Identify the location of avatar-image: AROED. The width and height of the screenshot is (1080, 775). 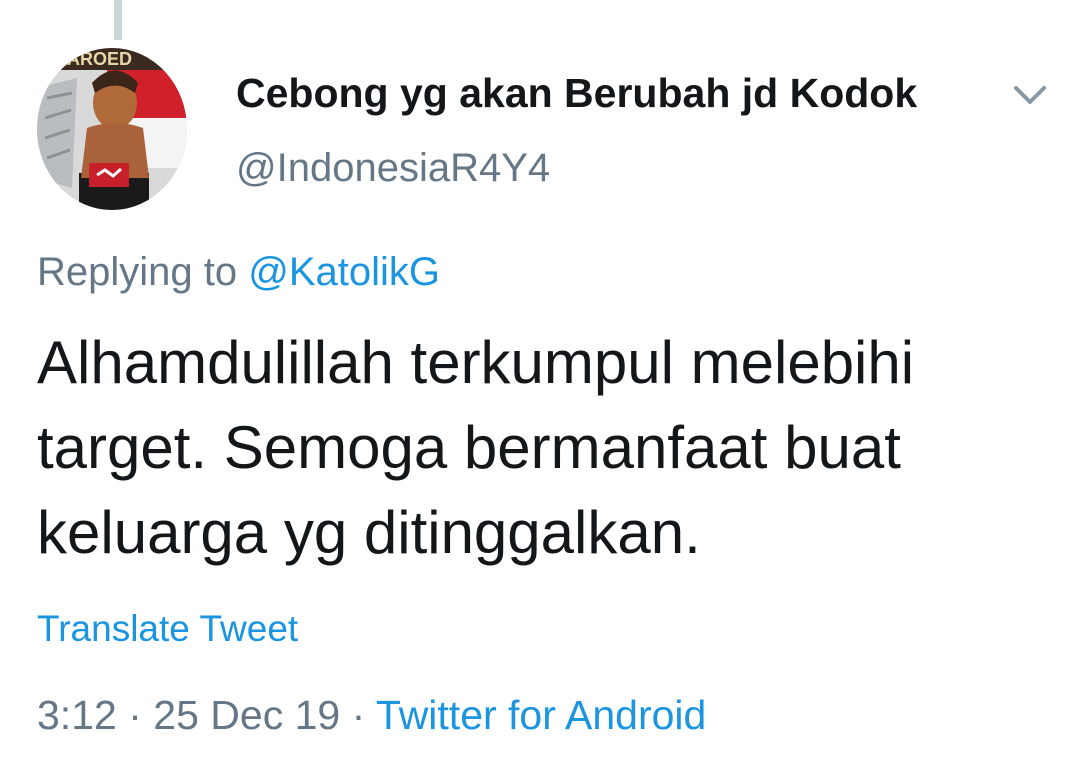
(112, 129).